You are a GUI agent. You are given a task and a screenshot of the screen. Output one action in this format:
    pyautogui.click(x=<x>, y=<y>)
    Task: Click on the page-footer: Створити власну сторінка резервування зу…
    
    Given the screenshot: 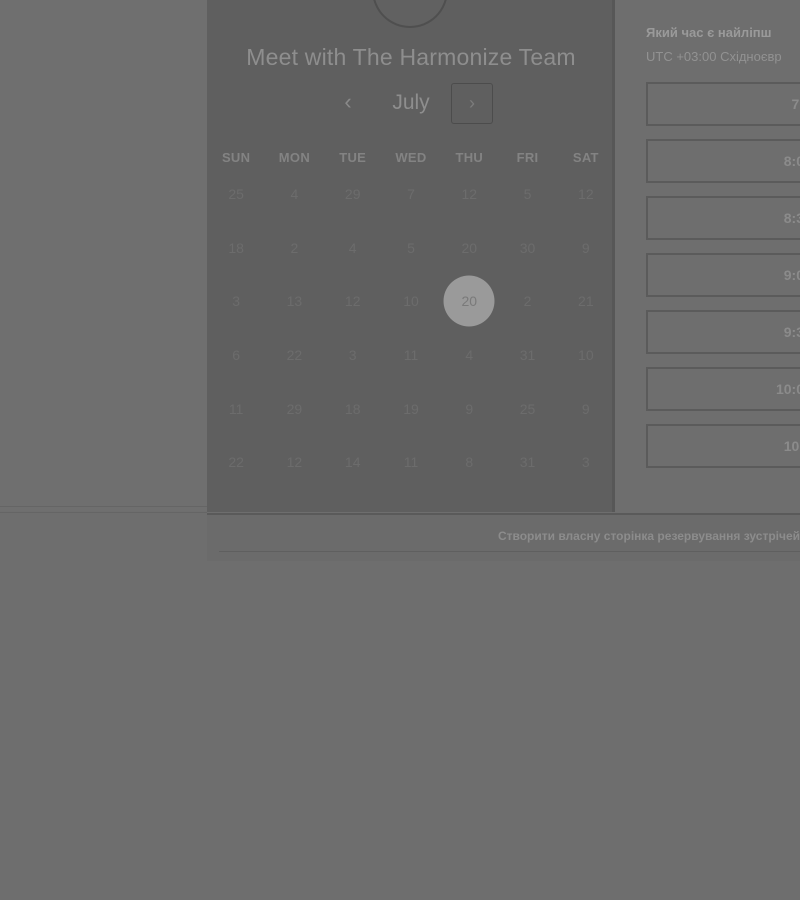 What is the action you would take?
    pyautogui.click(x=503, y=537)
    